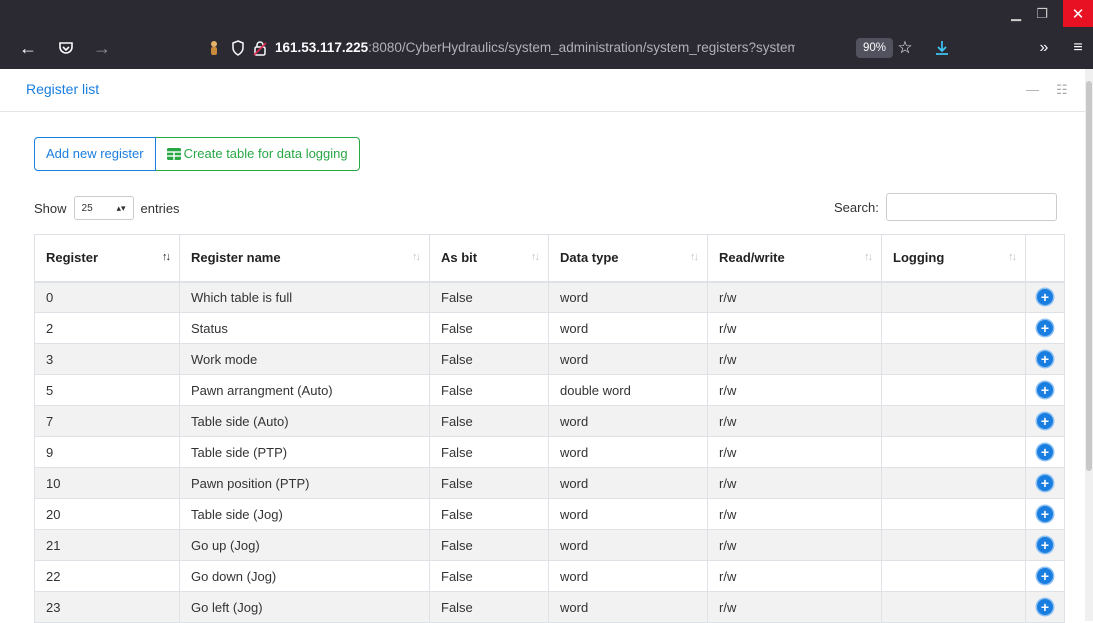  Describe the element at coordinates (1042, 13) in the screenshot. I see `maximize-icon: ❐` at that location.